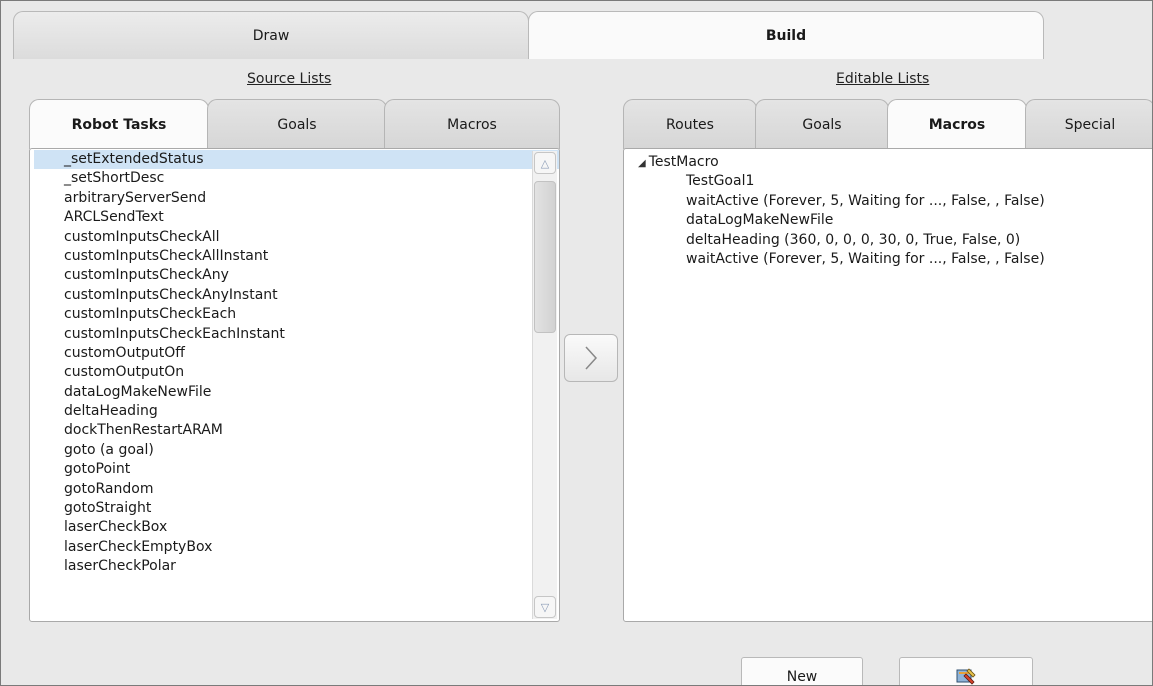 The image size is (1153, 686). Describe the element at coordinates (296, 508) in the screenshot. I see `task-list-item: gotoStraight` at that location.